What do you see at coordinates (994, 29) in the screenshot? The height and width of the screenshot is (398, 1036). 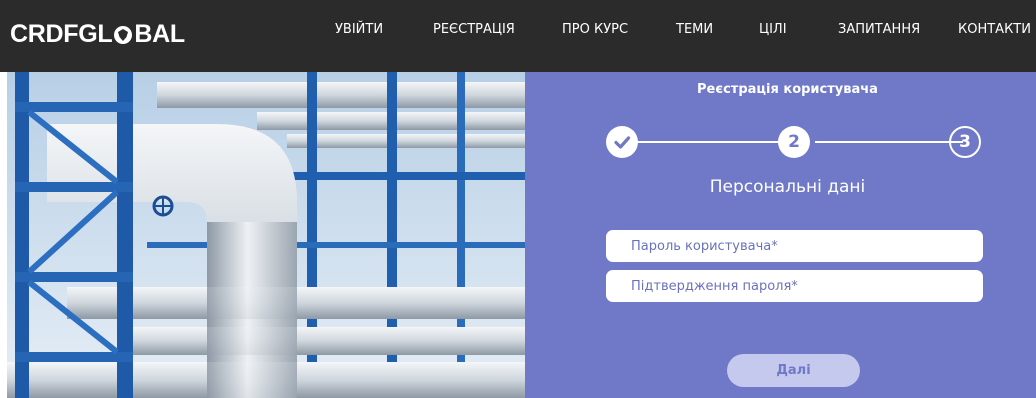 I see `nav-contacts: КОНТАКТИ` at bounding box center [994, 29].